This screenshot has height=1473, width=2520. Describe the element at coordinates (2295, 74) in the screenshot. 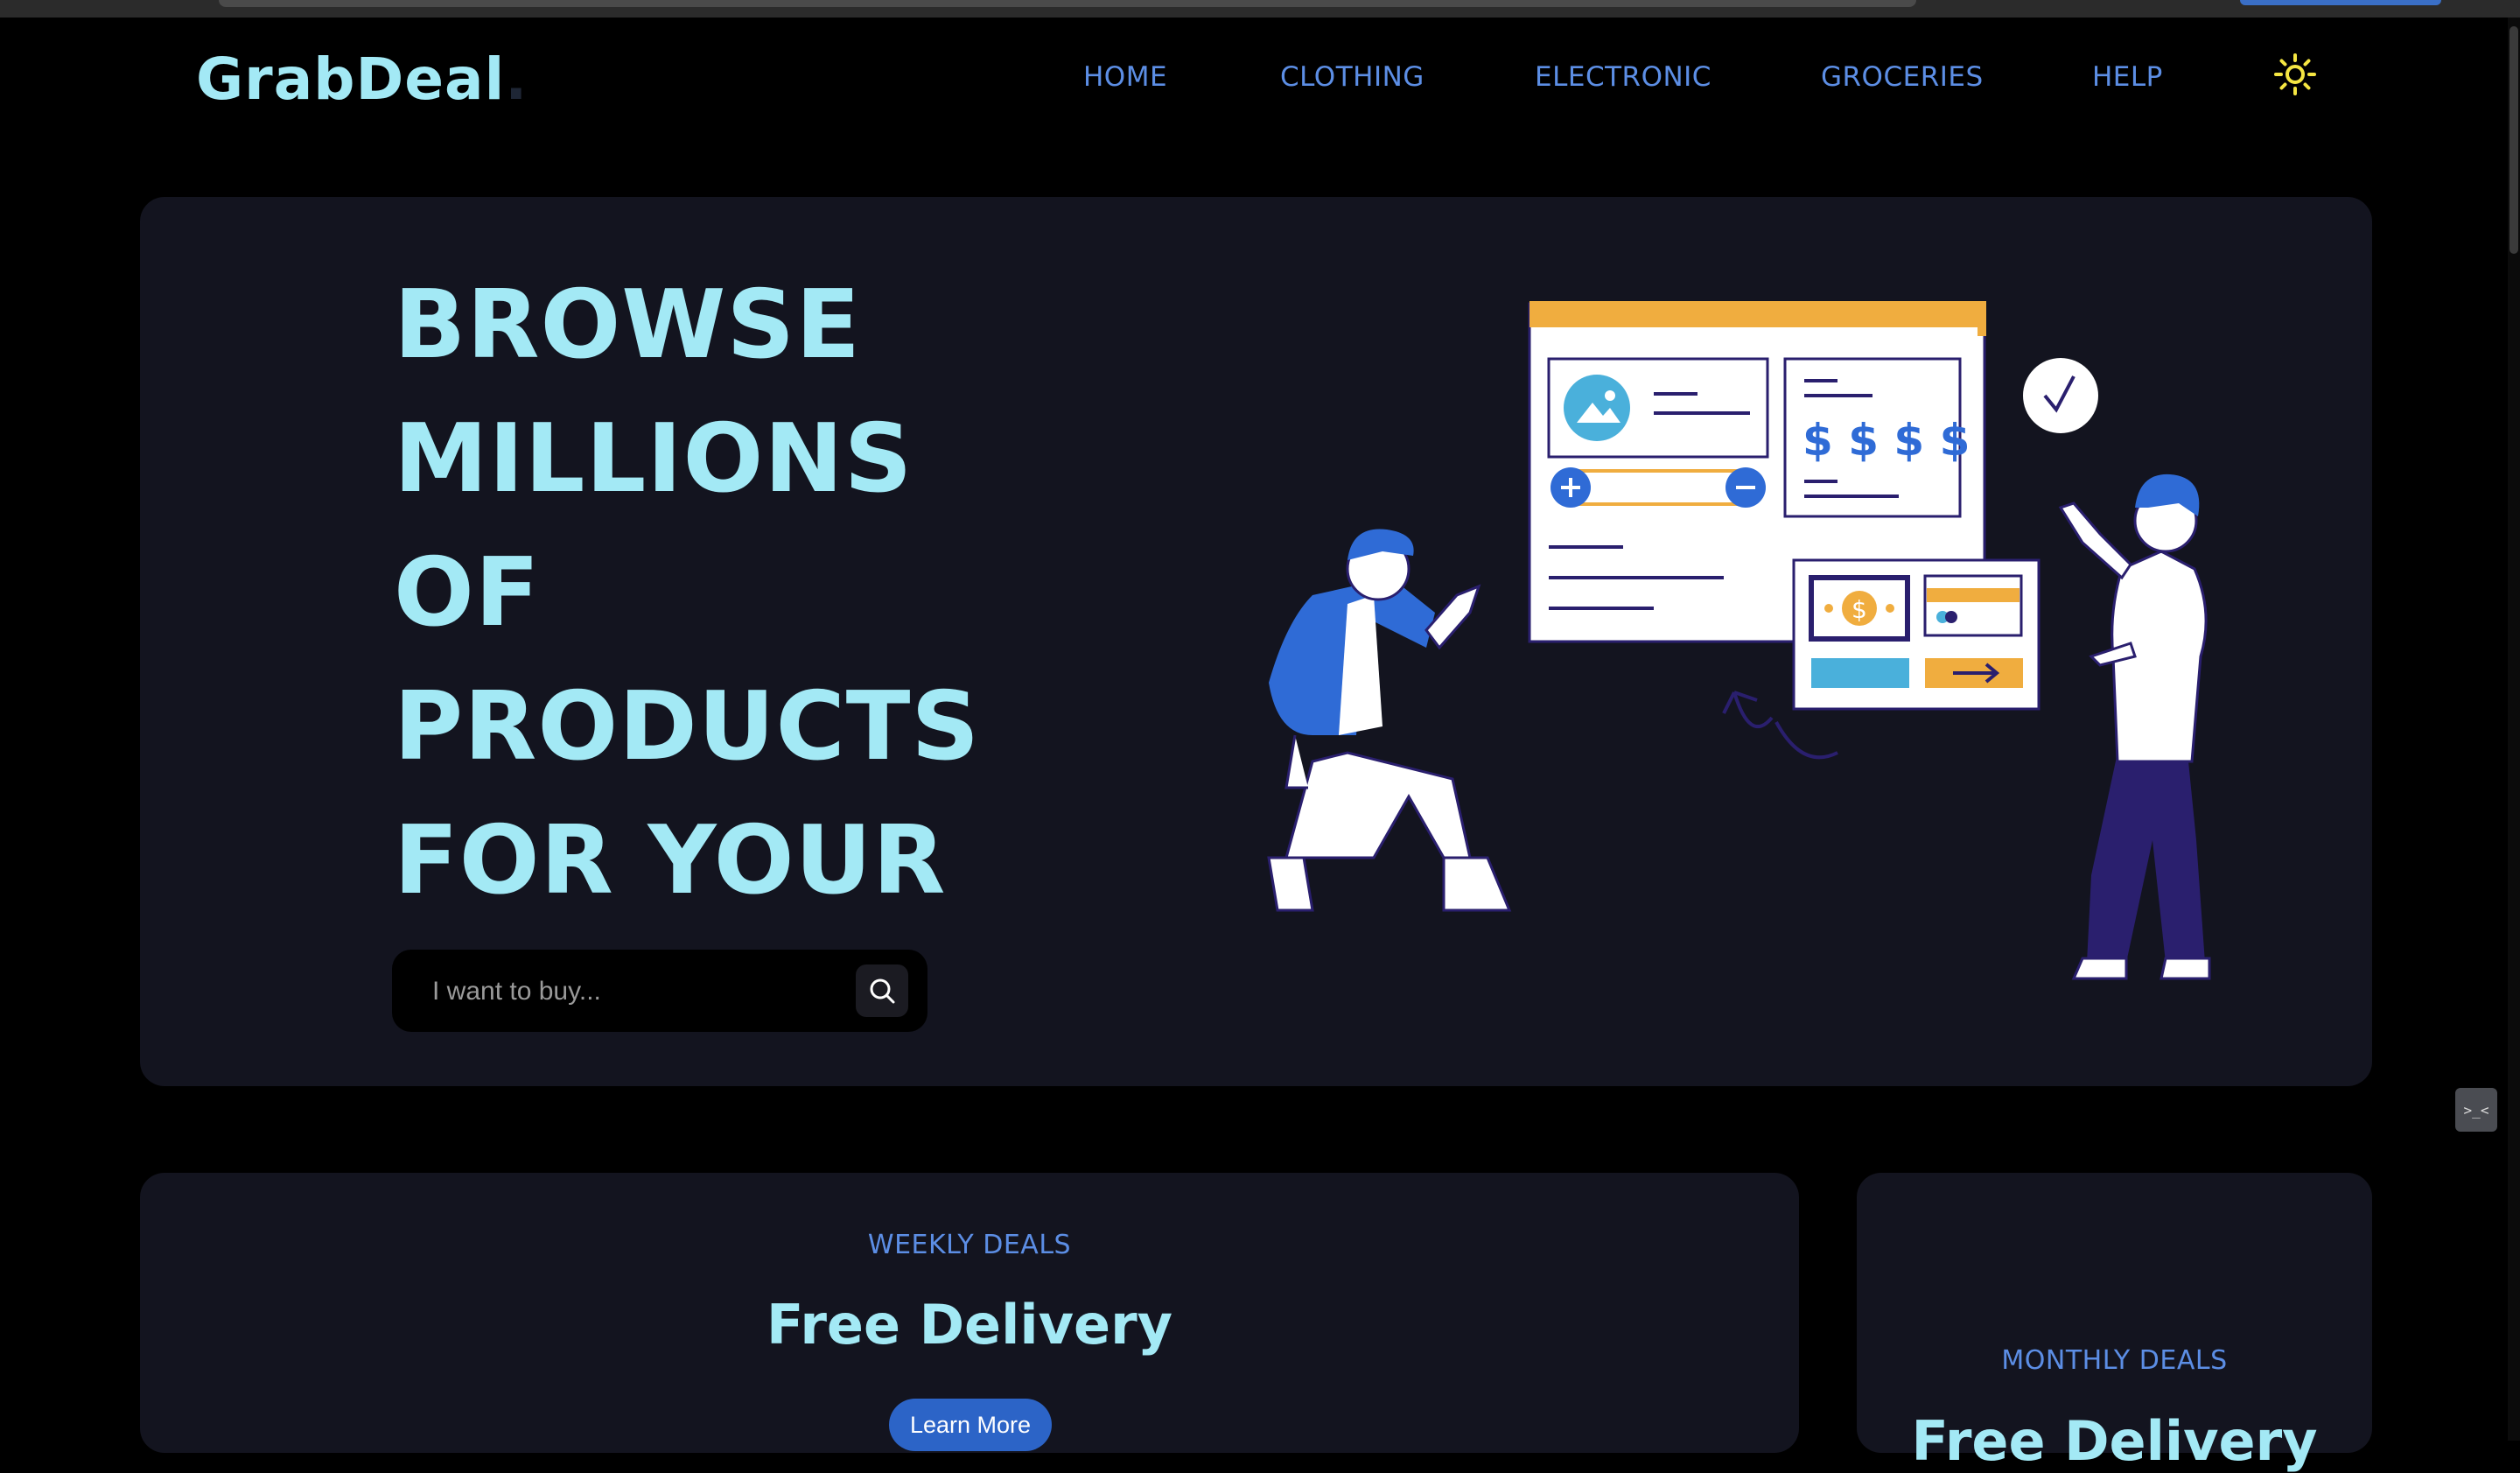

I see `sun-icon` at that location.